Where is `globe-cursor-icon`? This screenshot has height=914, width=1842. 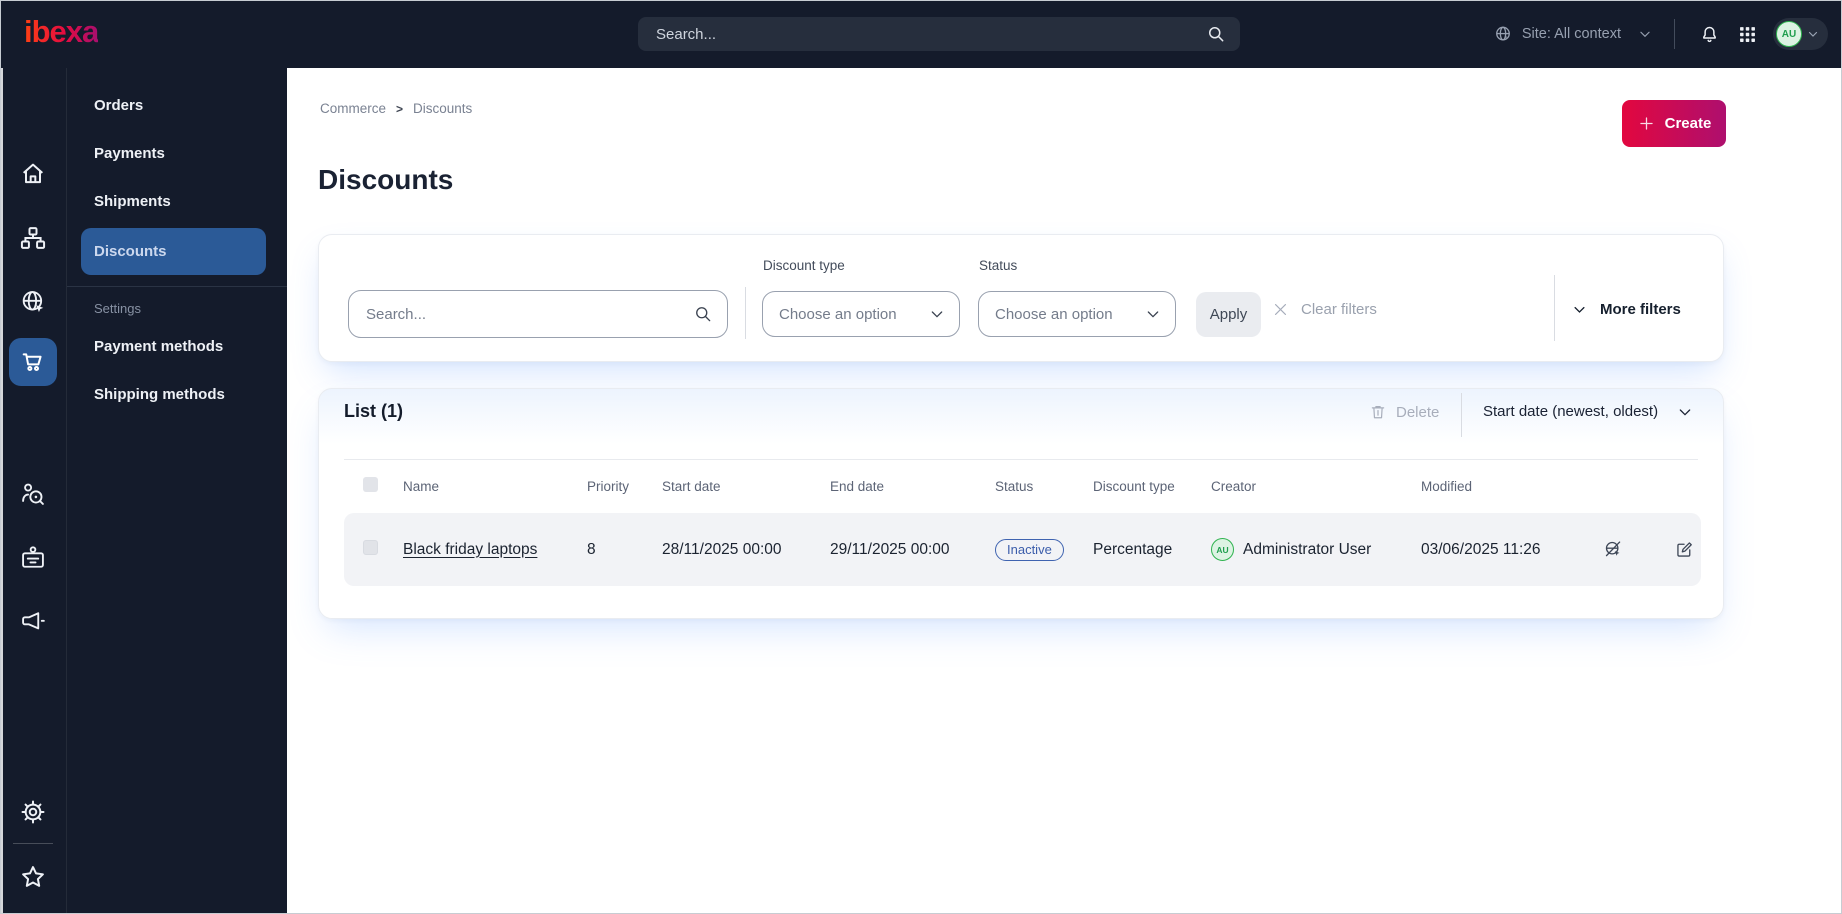
globe-cursor-icon is located at coordinates (33, 302).